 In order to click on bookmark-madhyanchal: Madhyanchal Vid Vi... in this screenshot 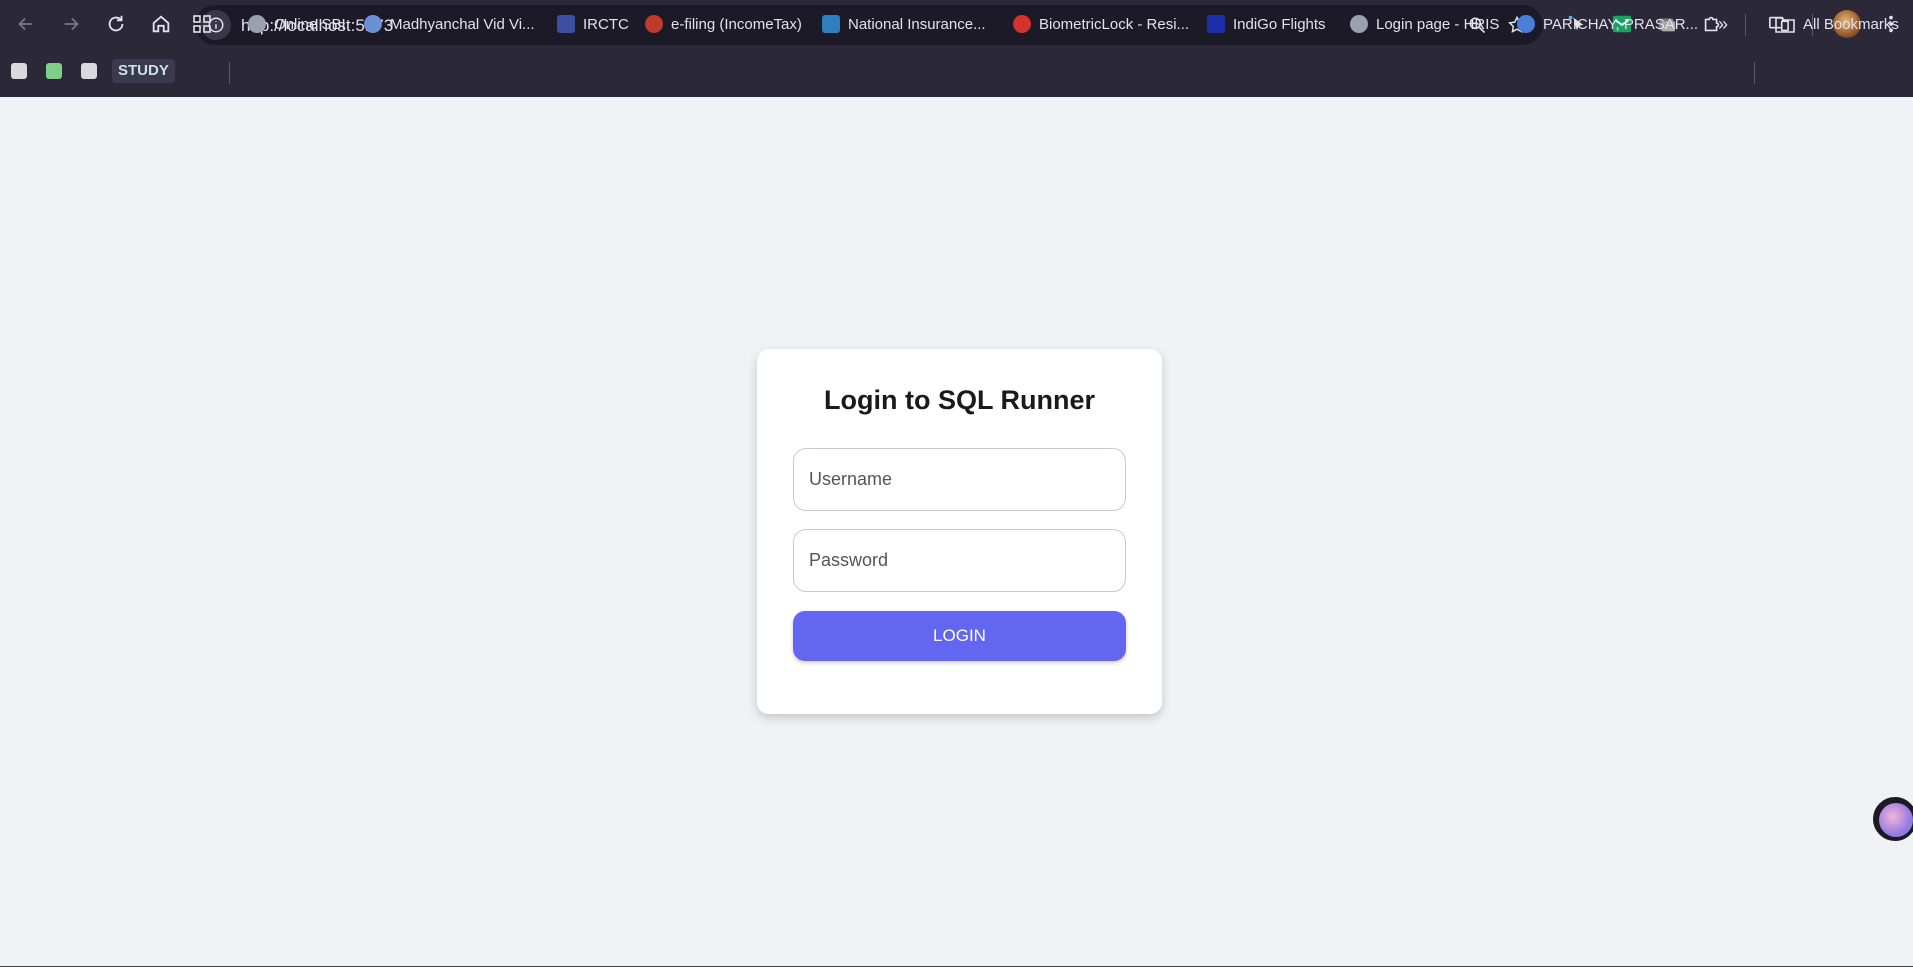, I will do `click(449, 24)`.